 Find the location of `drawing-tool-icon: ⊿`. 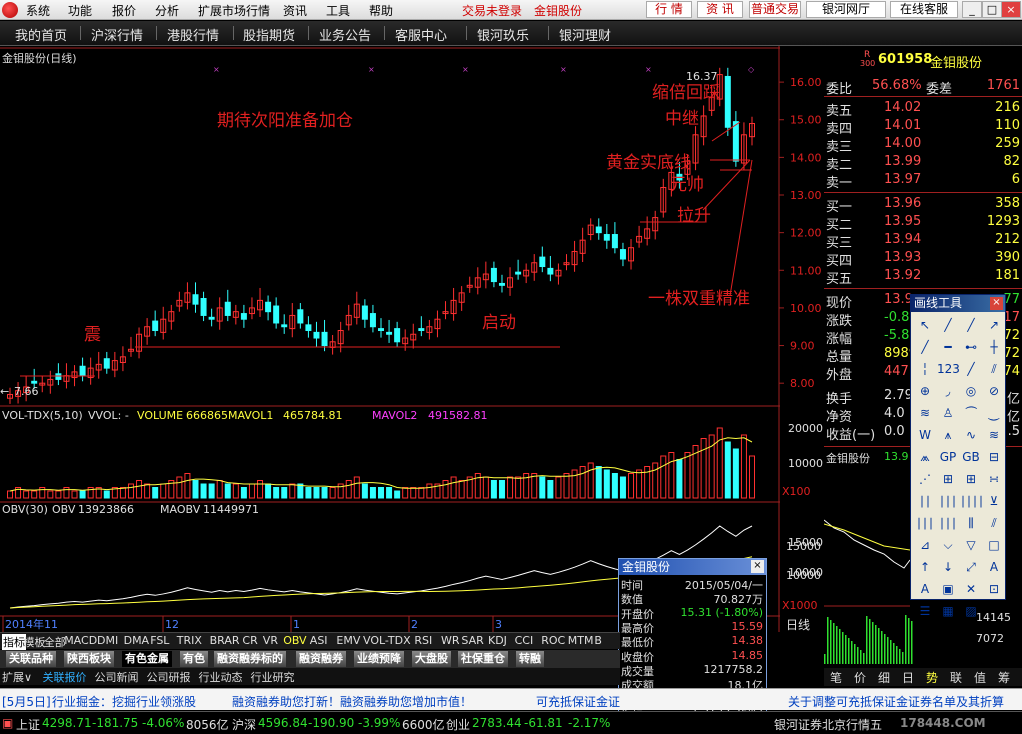

drawing-tool-icon: ⊿ is located at coordinates (925, 545).